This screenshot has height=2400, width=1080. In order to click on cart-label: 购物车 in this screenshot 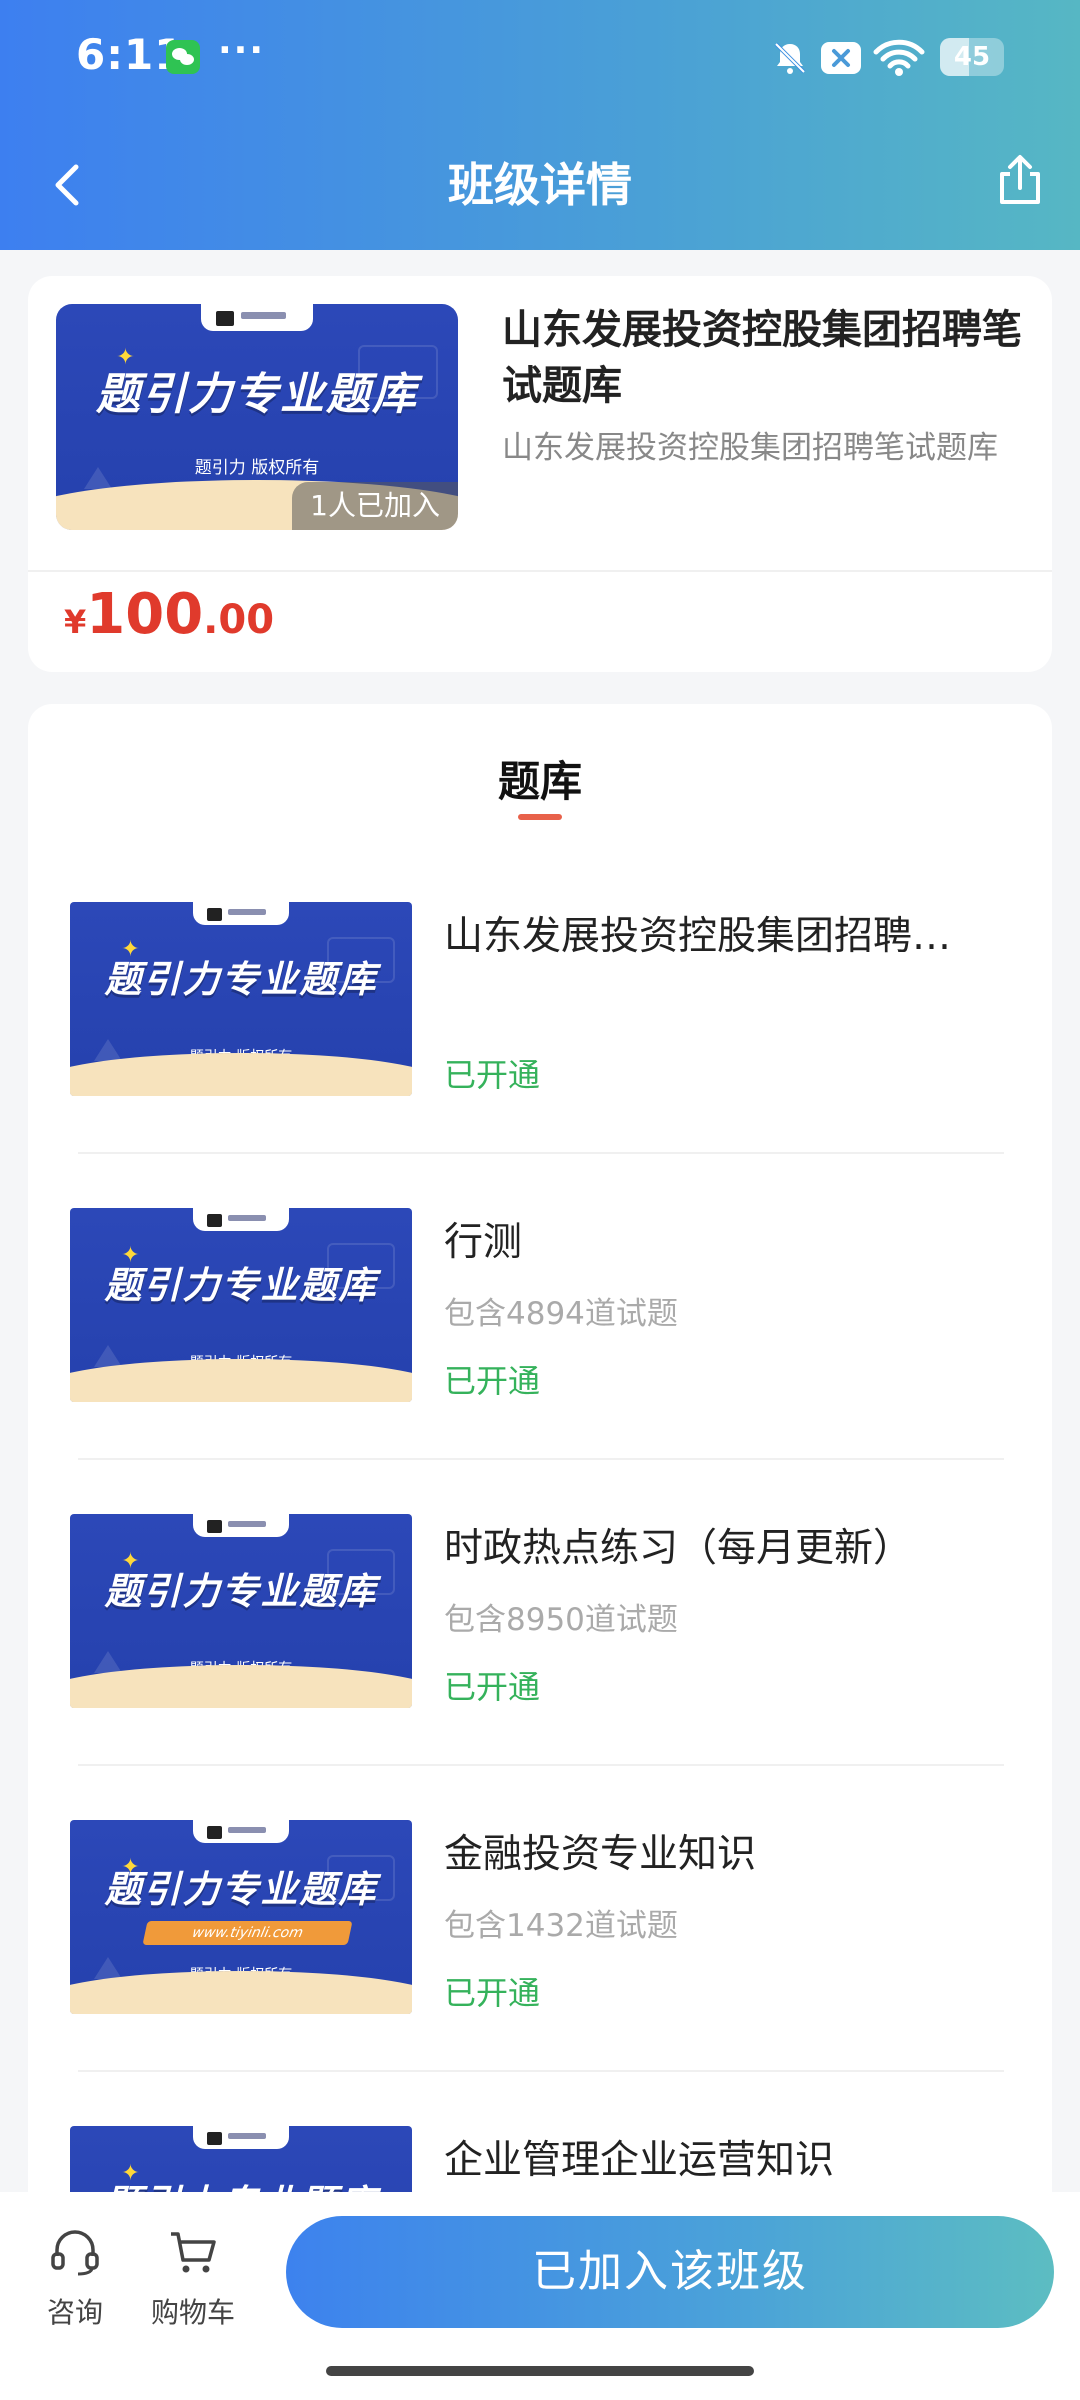, I will do `click(192, 2312)`.